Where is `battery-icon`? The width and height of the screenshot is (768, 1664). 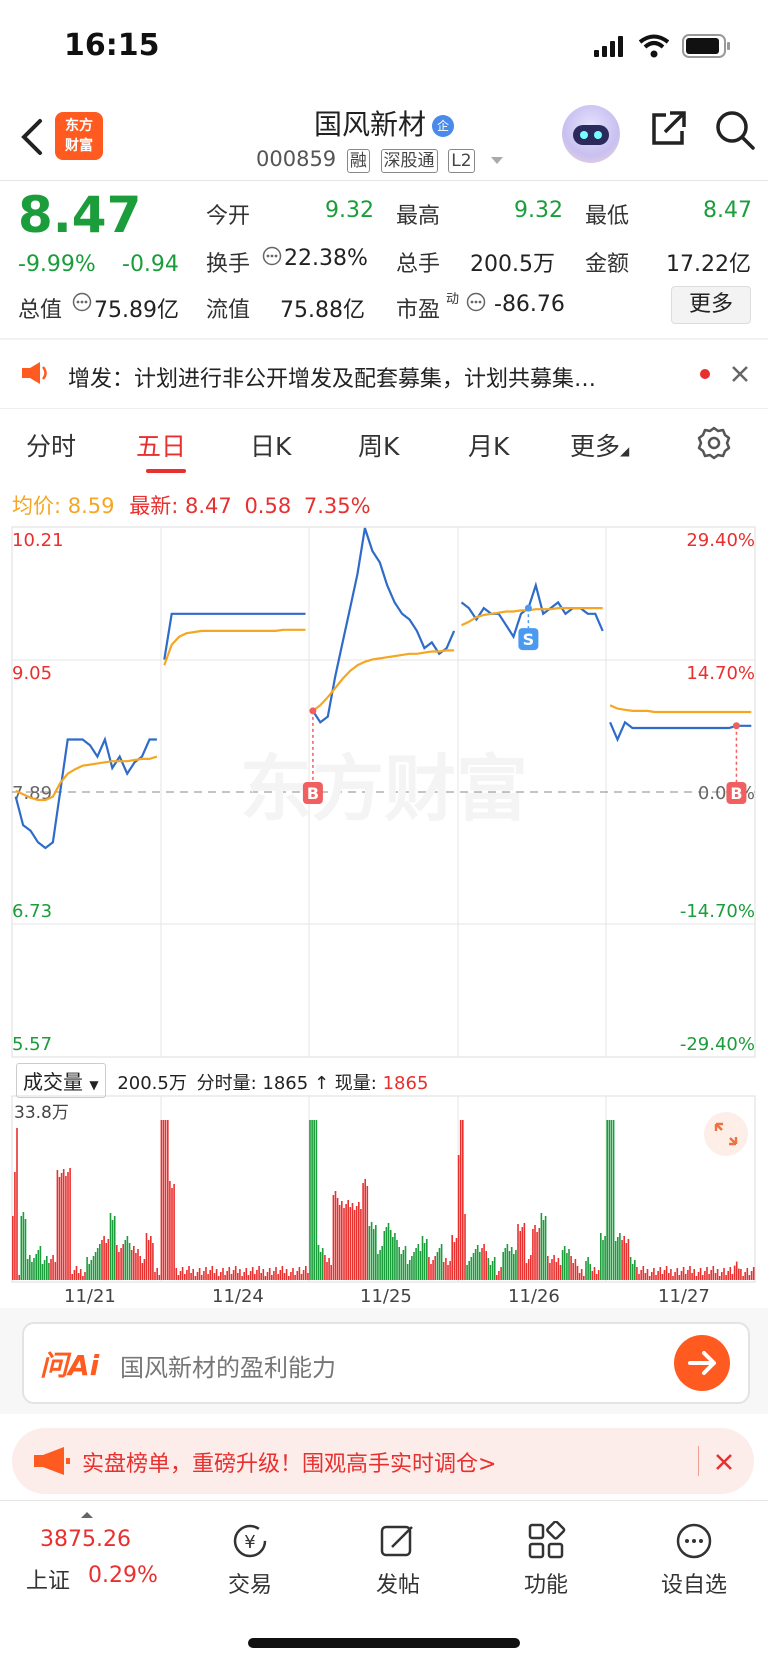
battery-icon is located at coordinates (706, 46).